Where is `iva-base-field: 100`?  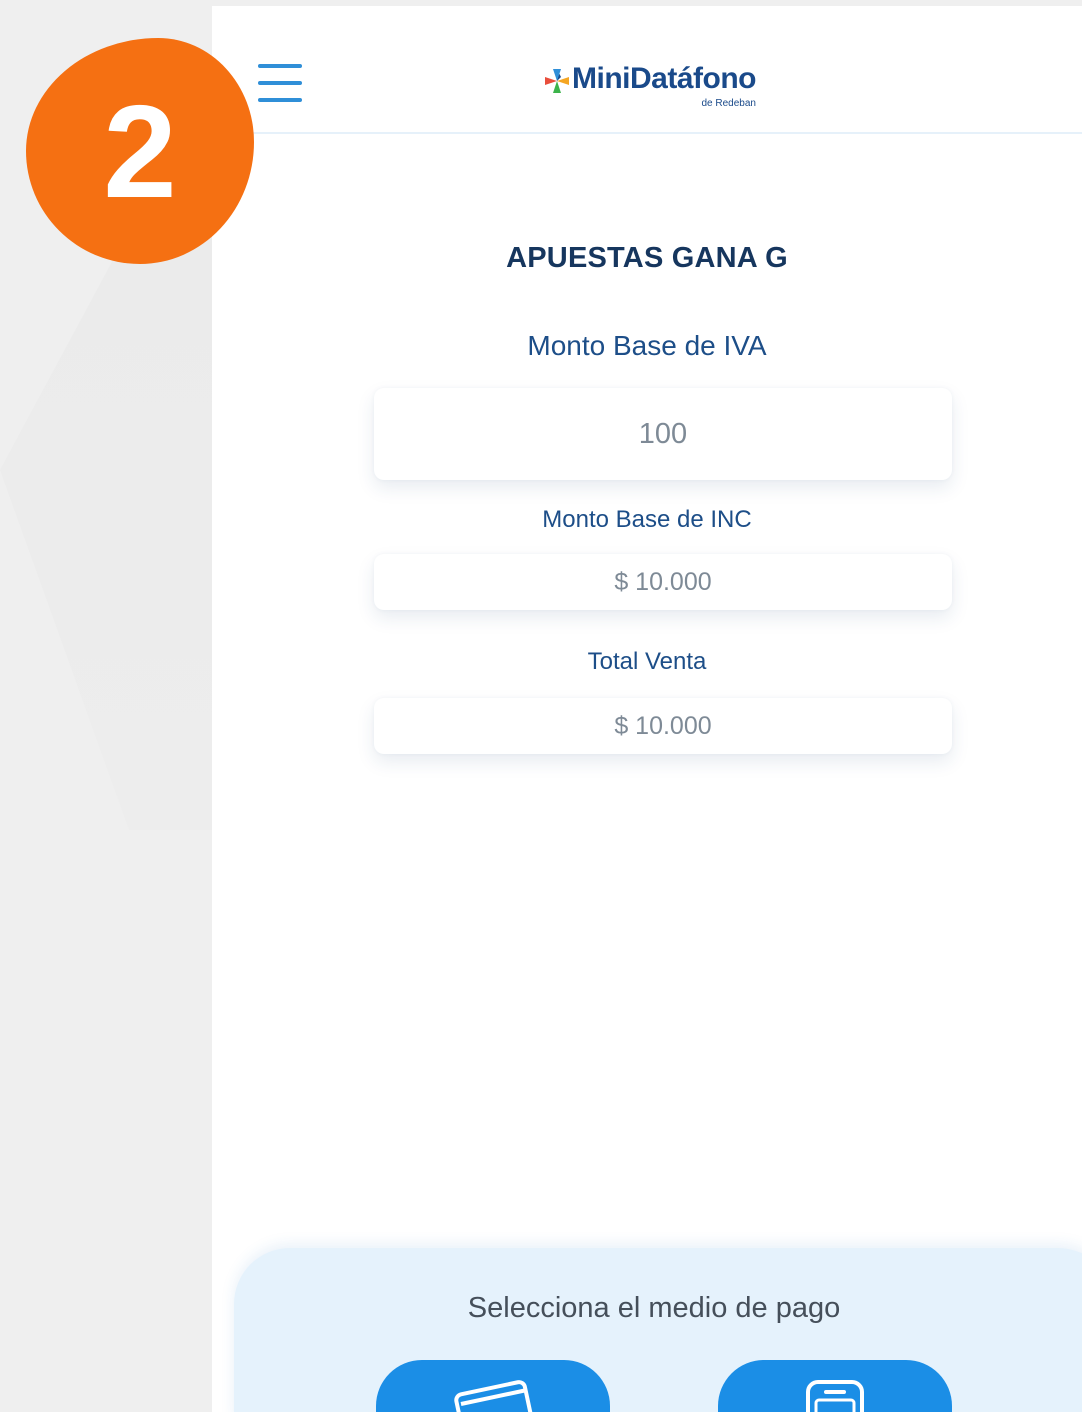
iva-base-field: 100 is located at coordinates (663, 434).